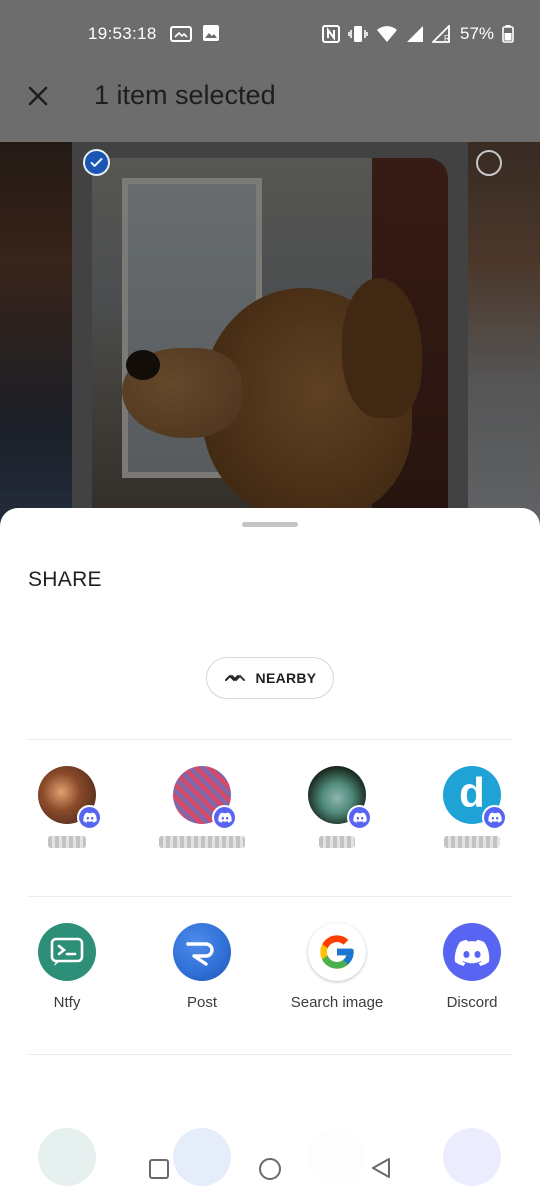 This screenshot has width=540, height=1200. I want to click on sheet-drag-handle, so click(270, 524).